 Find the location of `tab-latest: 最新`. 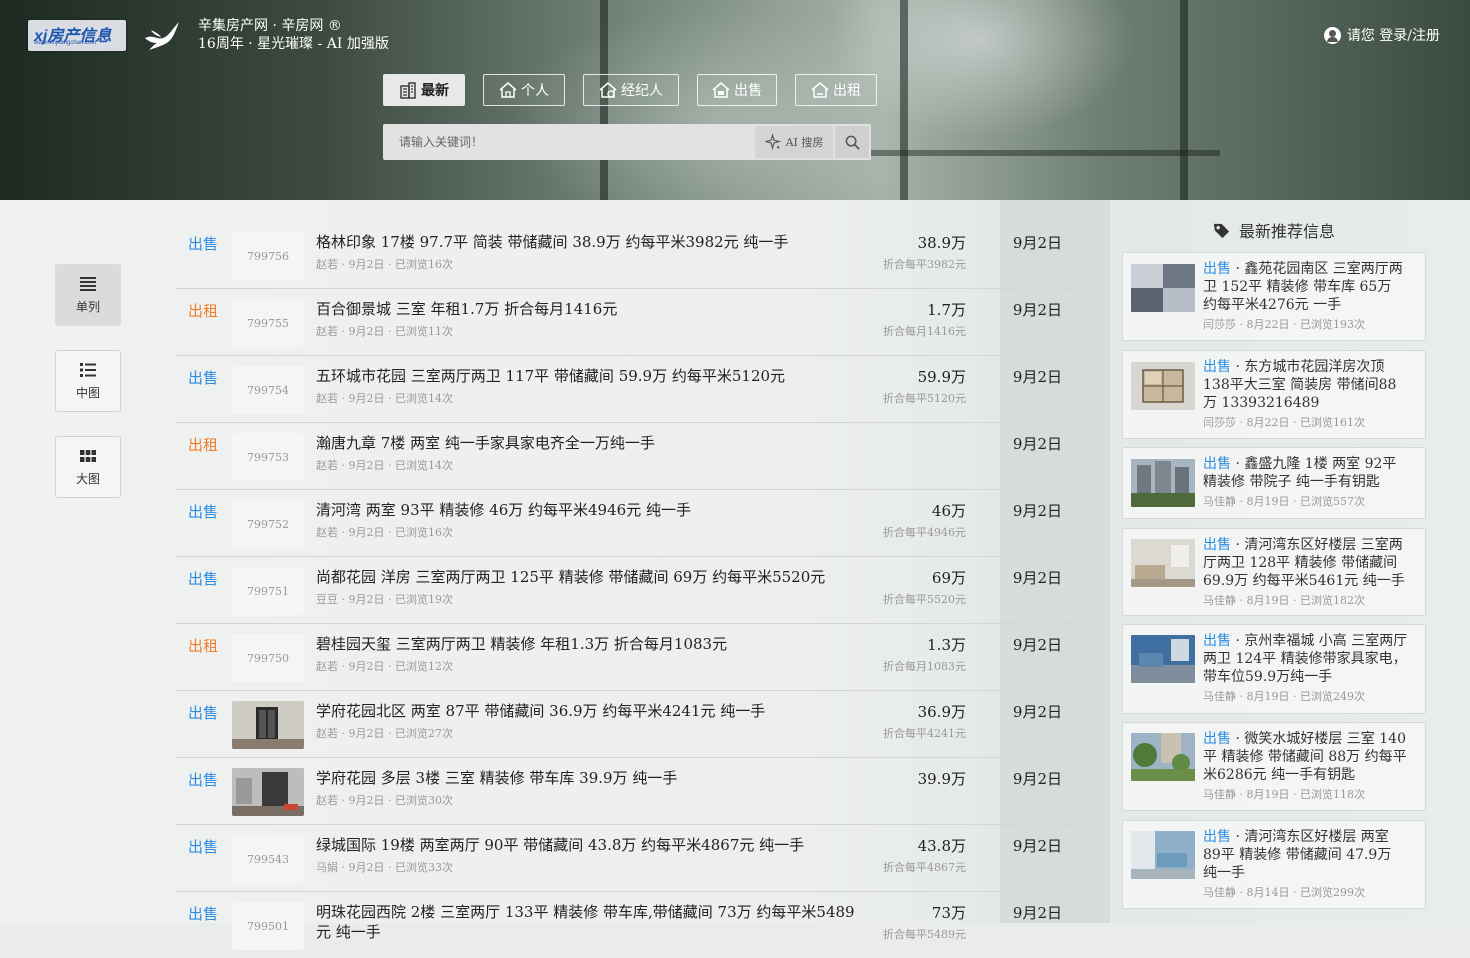

tab-latest: 最新 is located at coordinates (424, 90).